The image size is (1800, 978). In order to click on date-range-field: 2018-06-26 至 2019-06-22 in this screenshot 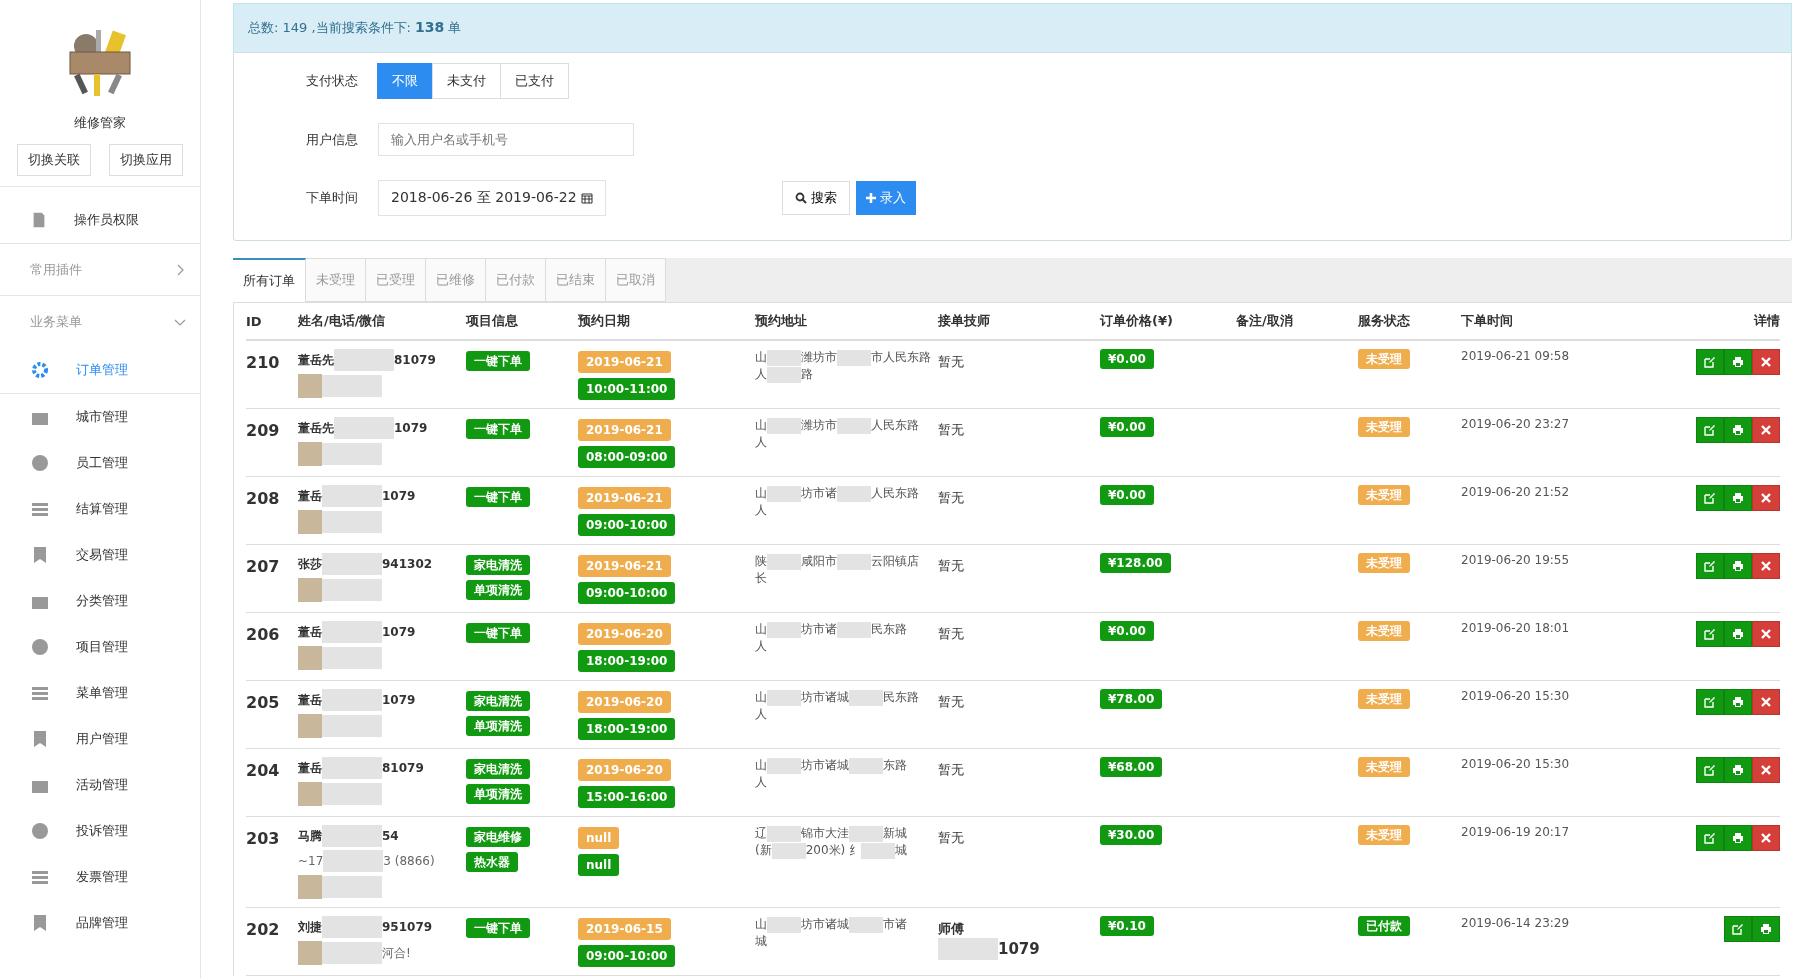, I will do `click(492, 198)`.